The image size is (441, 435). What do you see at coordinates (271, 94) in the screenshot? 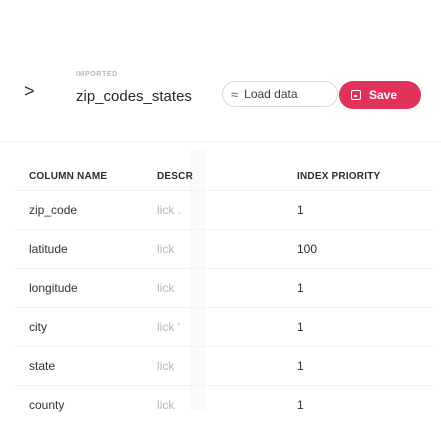
I see `load-data-label: Load data` at bounding box center [271, 94].